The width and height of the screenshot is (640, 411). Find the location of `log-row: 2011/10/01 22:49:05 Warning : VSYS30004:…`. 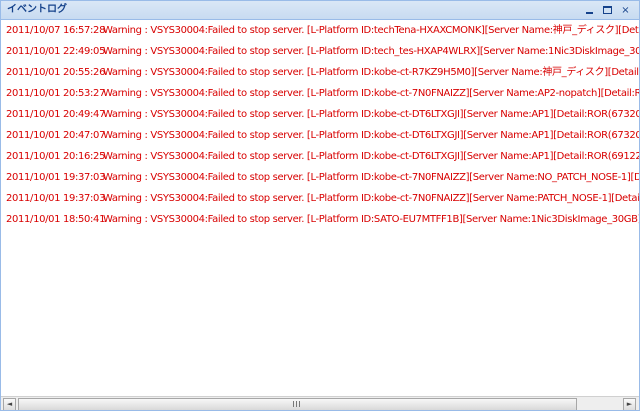

log-row: 2011/10/01 22:49:05 Warning : VSYS30004:… is located at coordinates (320, 51).